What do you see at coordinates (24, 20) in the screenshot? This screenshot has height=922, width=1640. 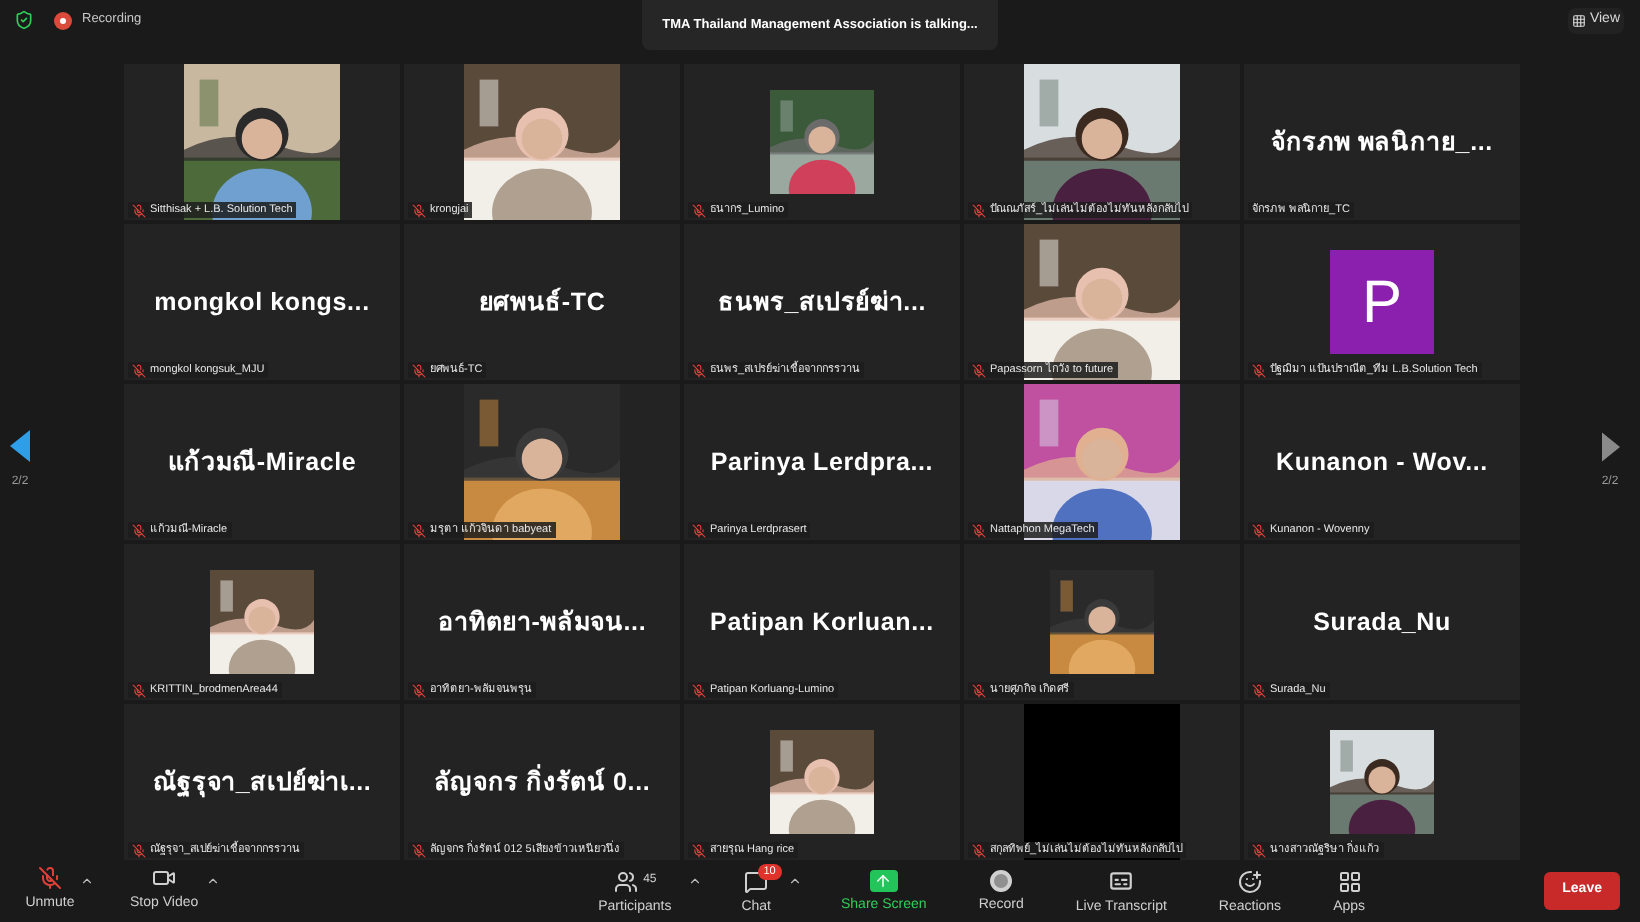 I see `shield-icon` at bounding box center [24, 20].